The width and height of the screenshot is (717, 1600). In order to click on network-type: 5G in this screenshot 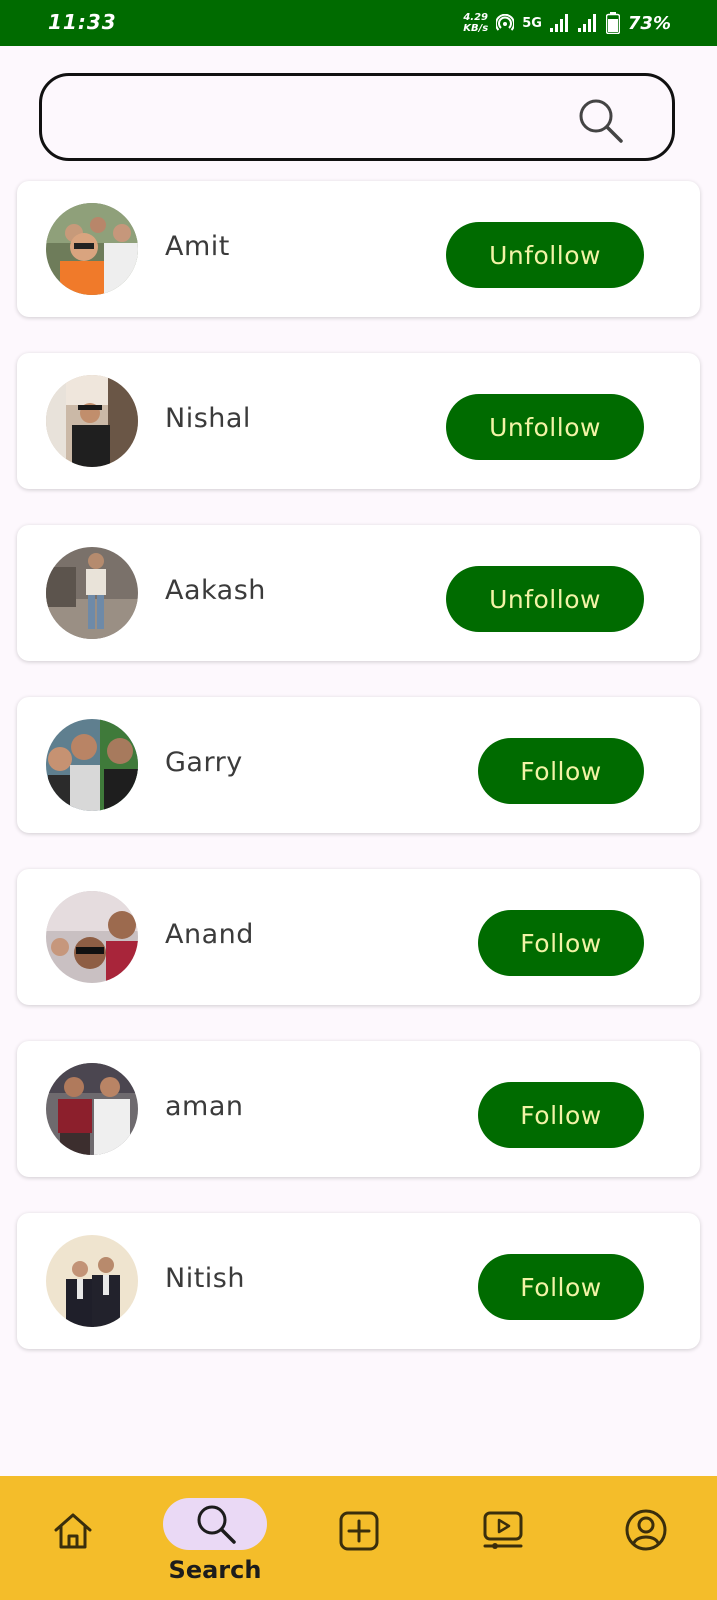, I will do `click(532, 23)`.